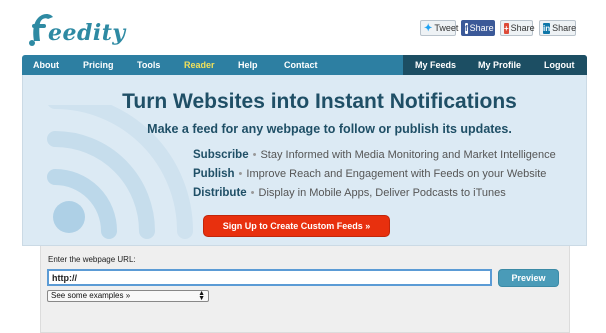 The width and height of the screenshot is (606, 333). What do you see at coordinates (220, 193) in the screenshot?
I see `feature-term: Distribute` at bounding box center [220, 193].